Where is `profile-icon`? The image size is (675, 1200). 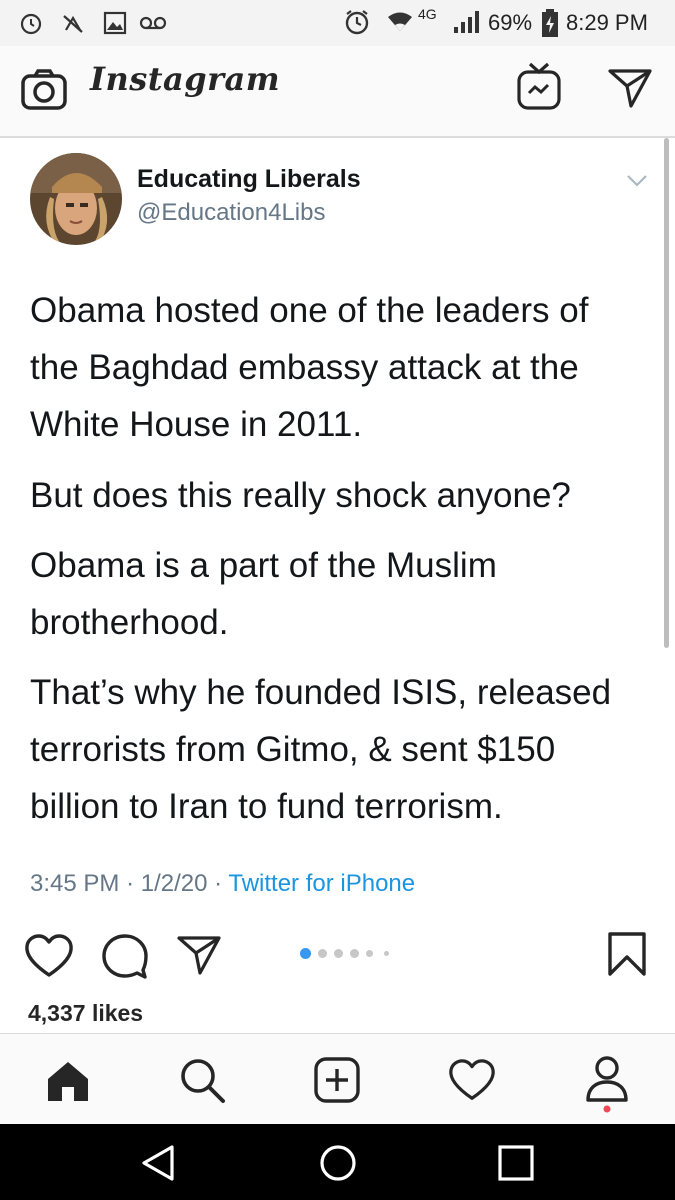
profile-icon is located at coordinates (607, 1084).